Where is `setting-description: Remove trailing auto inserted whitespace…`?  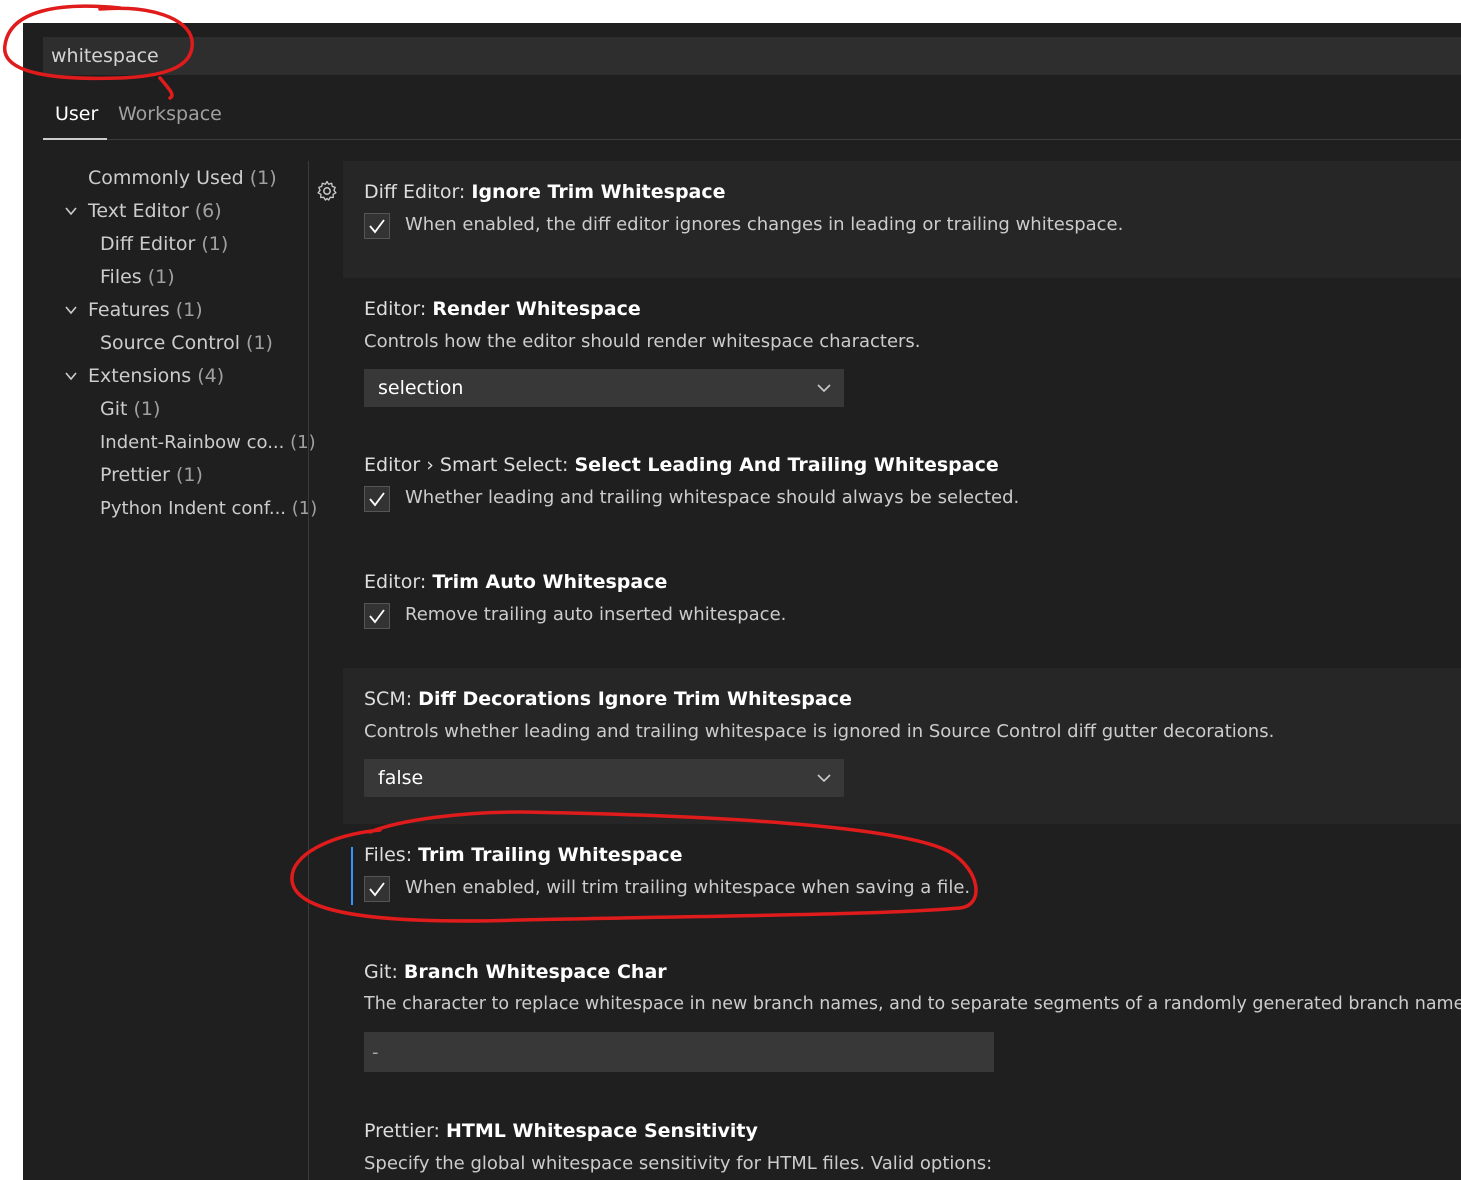 setting-description: Remove trailing auto inserted whitespace… is located at coordinates (596, 614).